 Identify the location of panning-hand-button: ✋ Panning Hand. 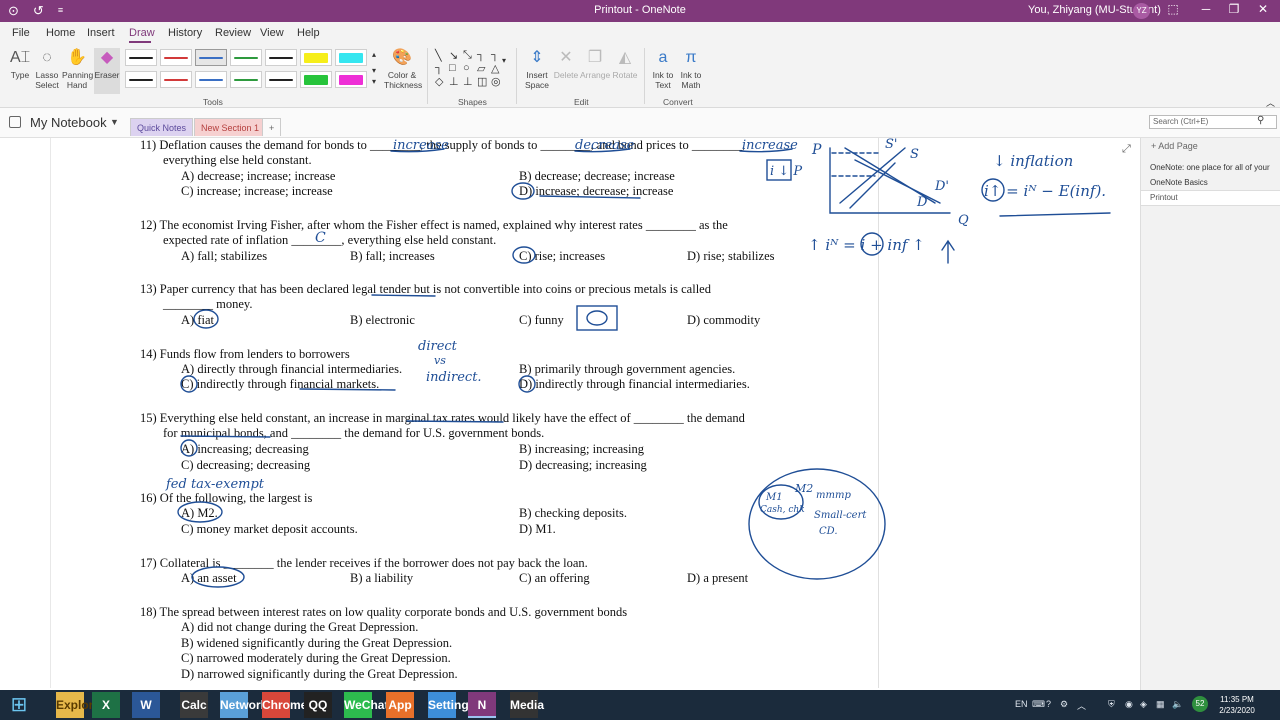
(77, 69).